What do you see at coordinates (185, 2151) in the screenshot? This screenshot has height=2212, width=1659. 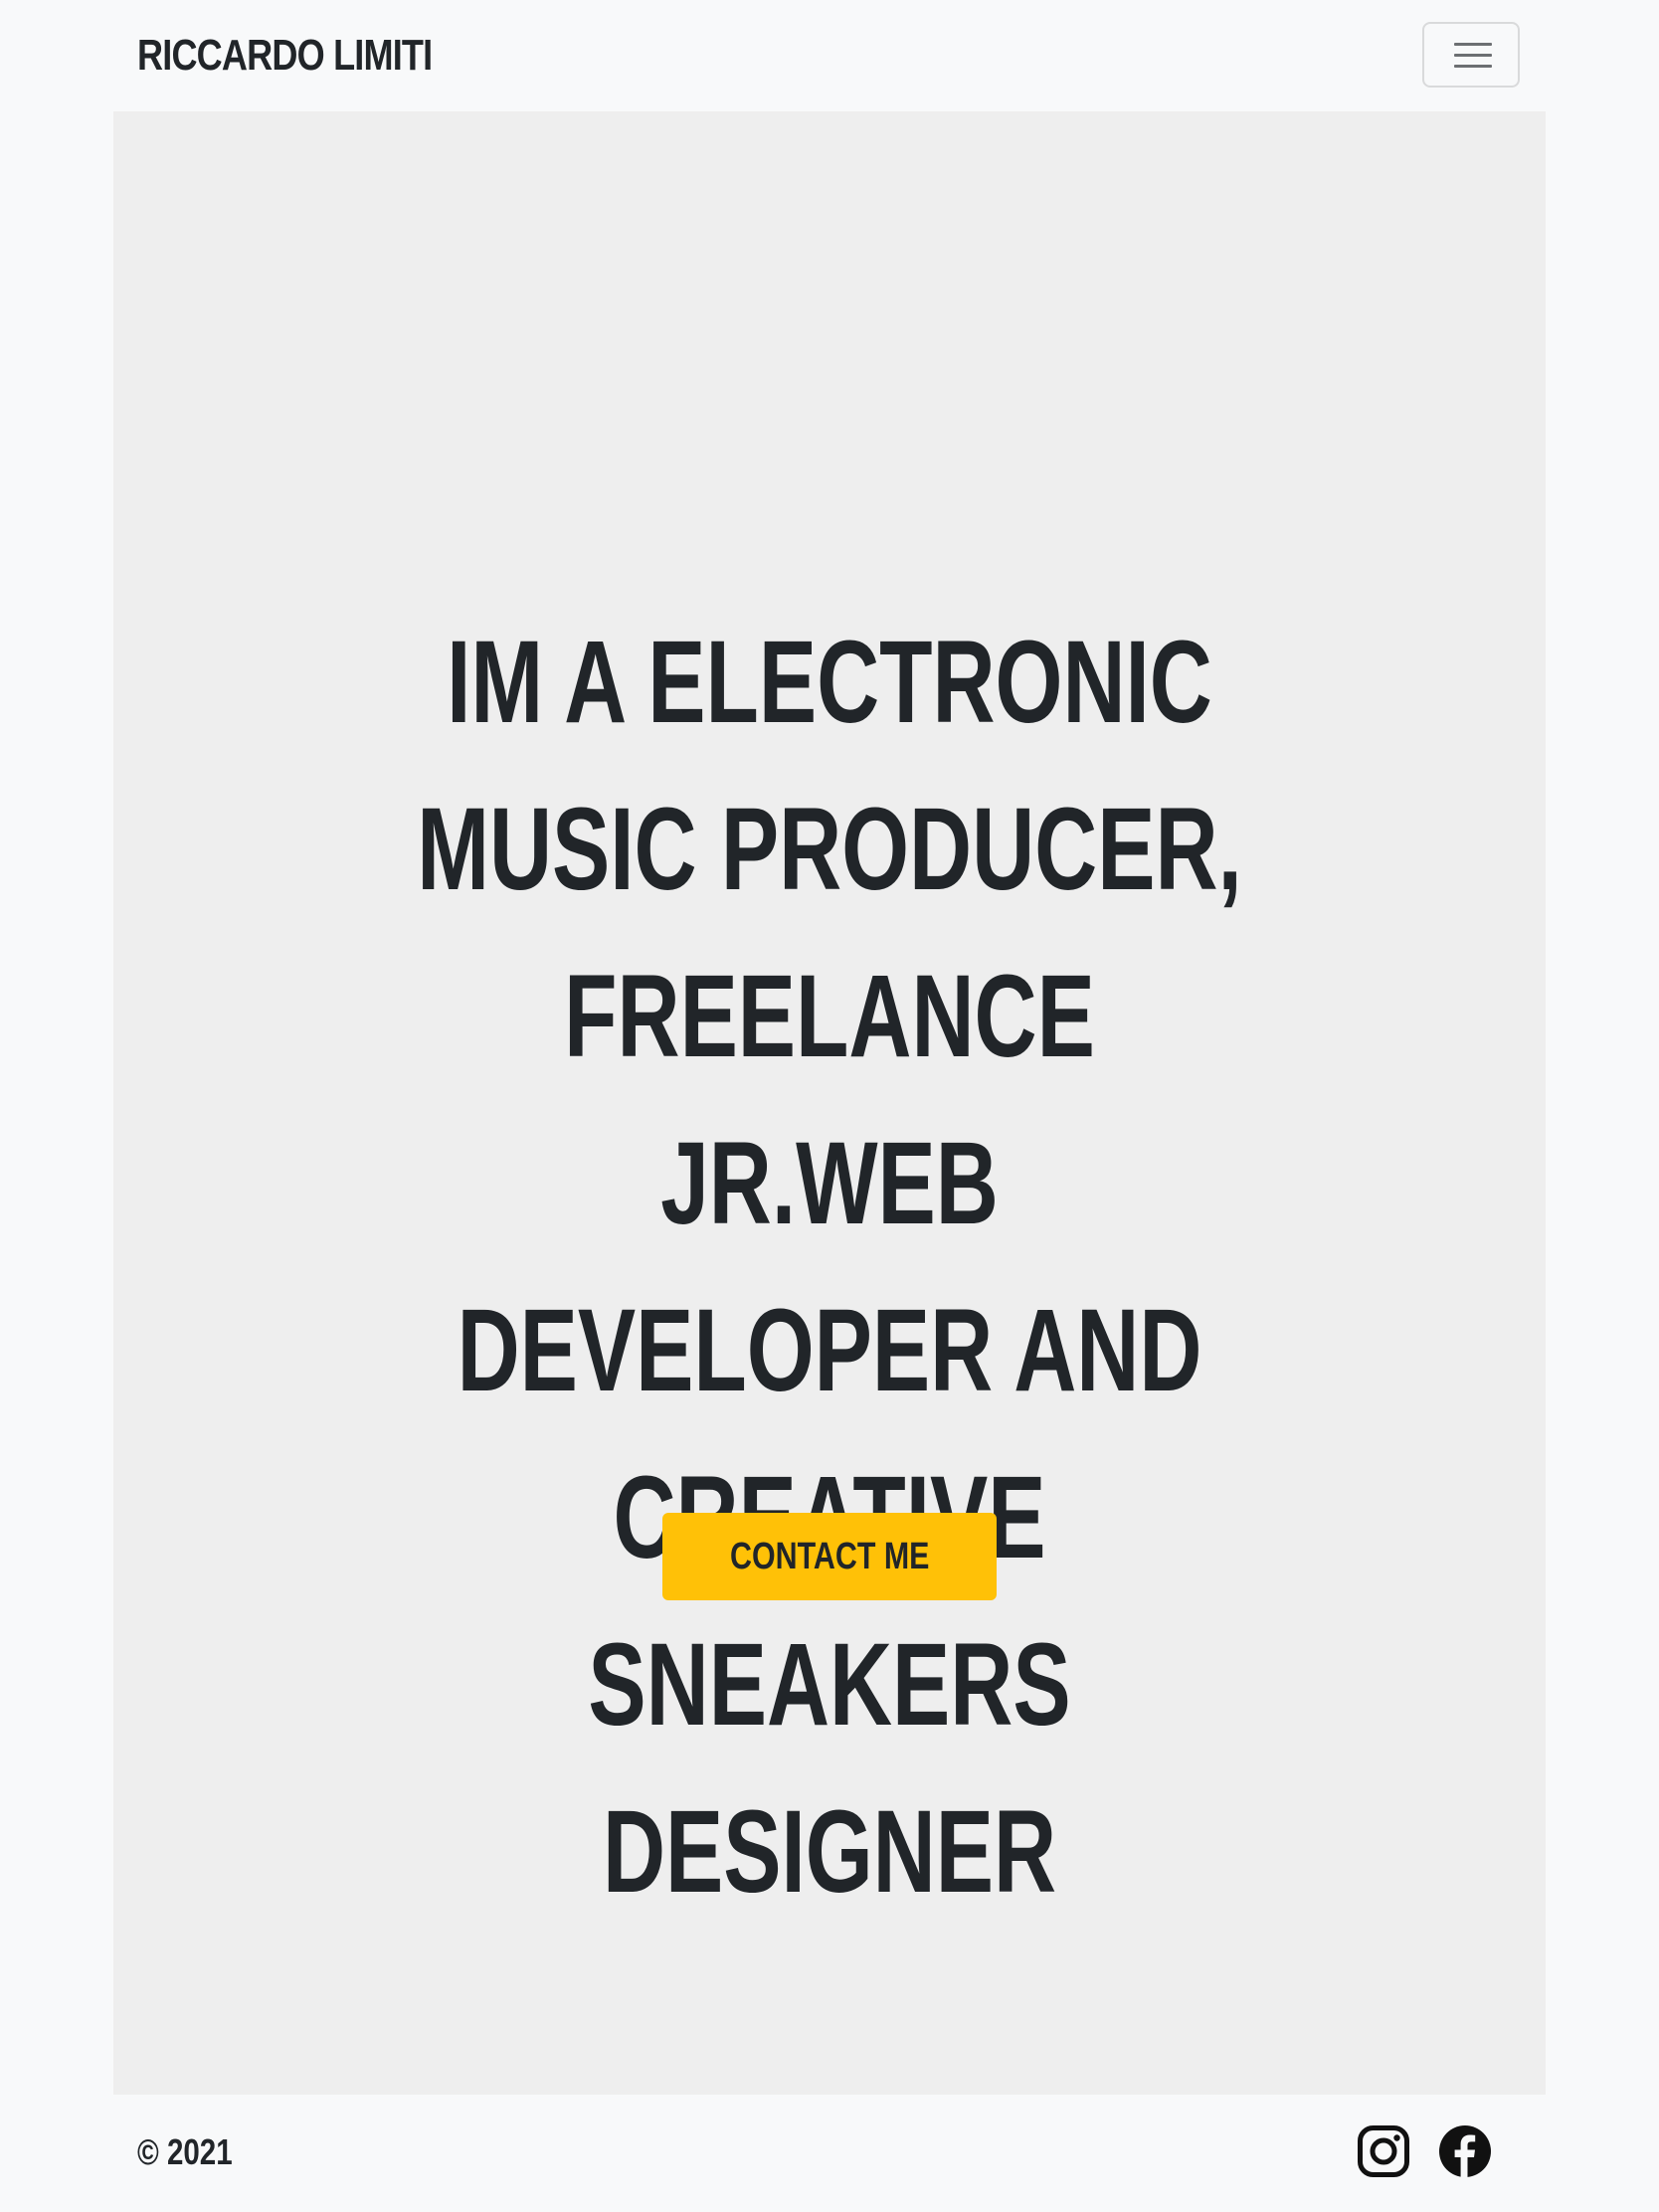 I see `copyright-text: © 2021` at bounding box center [185, 2151].